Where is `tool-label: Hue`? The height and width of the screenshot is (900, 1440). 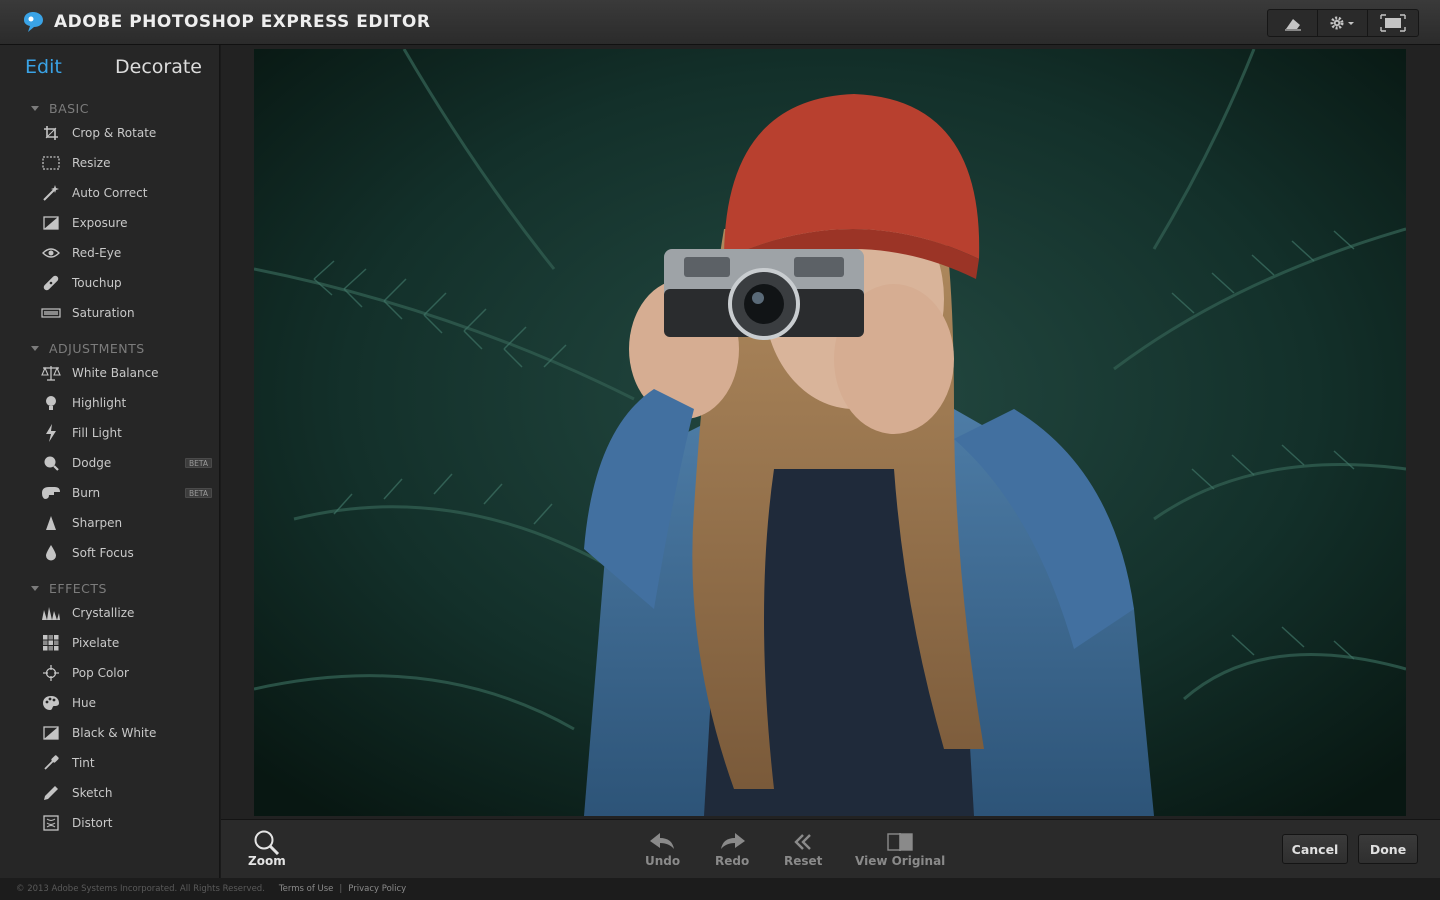 tool-label: Hue is located at coordinates (84, 703).